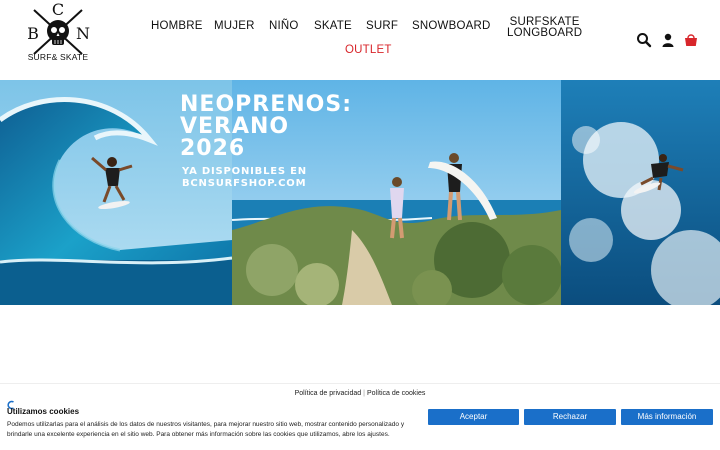 The height and width of the screenshot is (450, 720). Describe the element at coordinates (83, 33) in the screenshot. I see `logo-letter-n: N` at that location.